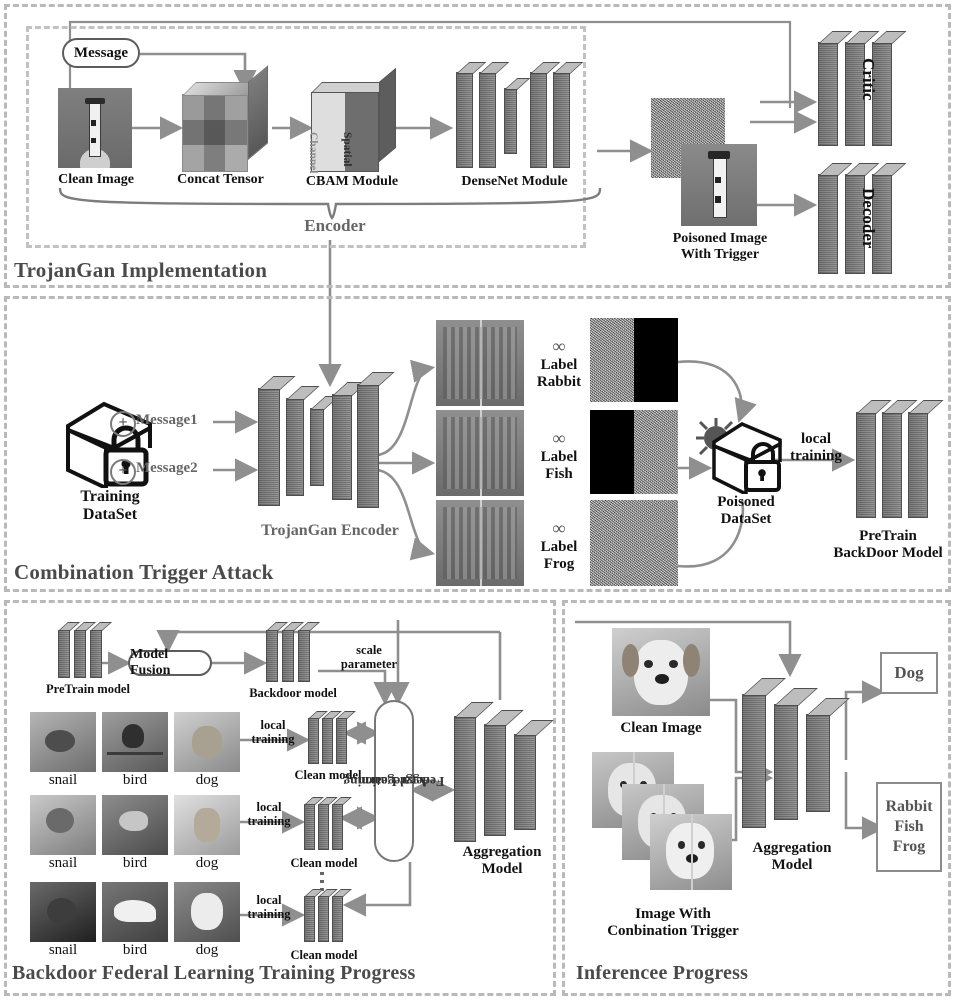  What do you see at coordinates (719, 185) in the screenshot?
I see `poisoned-image-with-trigger` at bounding box center [719, 185].